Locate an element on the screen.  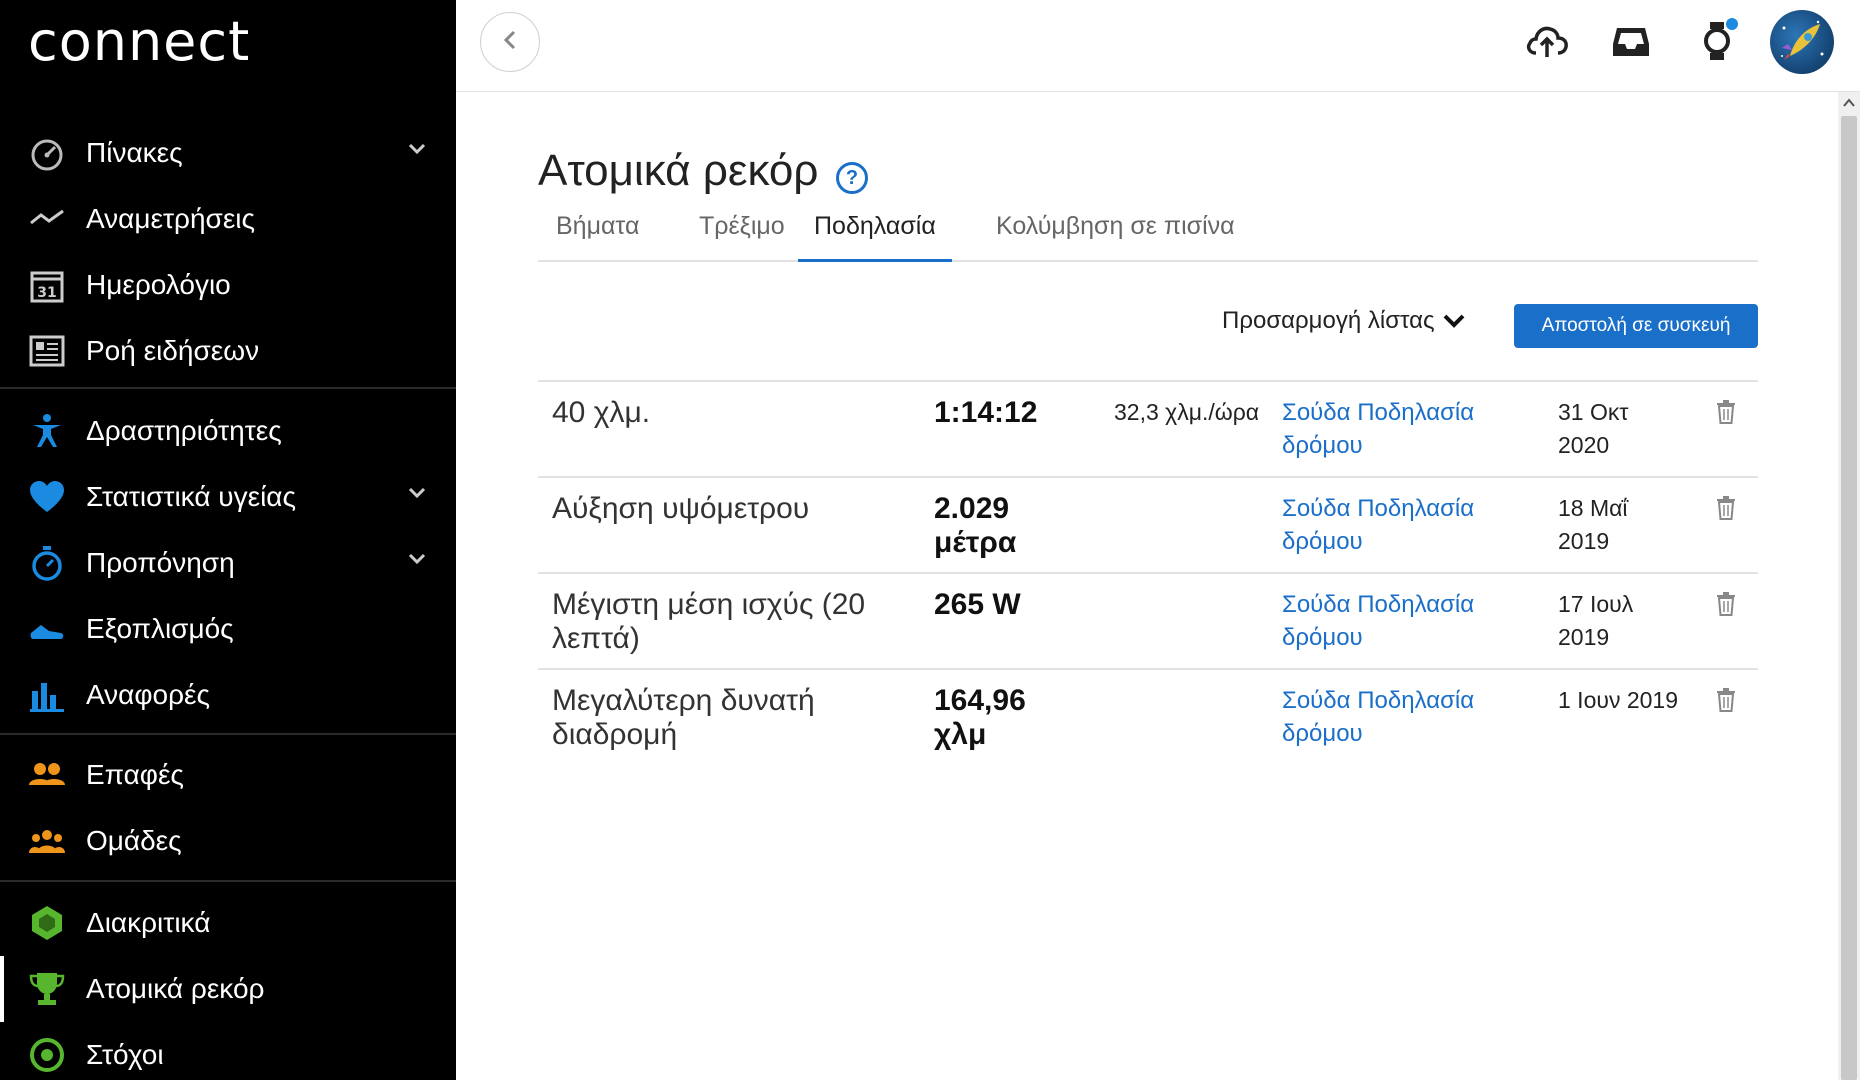
calendar-icon: 31 is located at coordinates (47, 285).